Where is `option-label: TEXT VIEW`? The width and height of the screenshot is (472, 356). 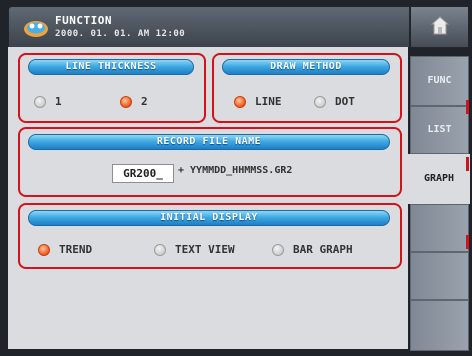 option-label: TEXT VIEW is located at coordinates (205, 249).